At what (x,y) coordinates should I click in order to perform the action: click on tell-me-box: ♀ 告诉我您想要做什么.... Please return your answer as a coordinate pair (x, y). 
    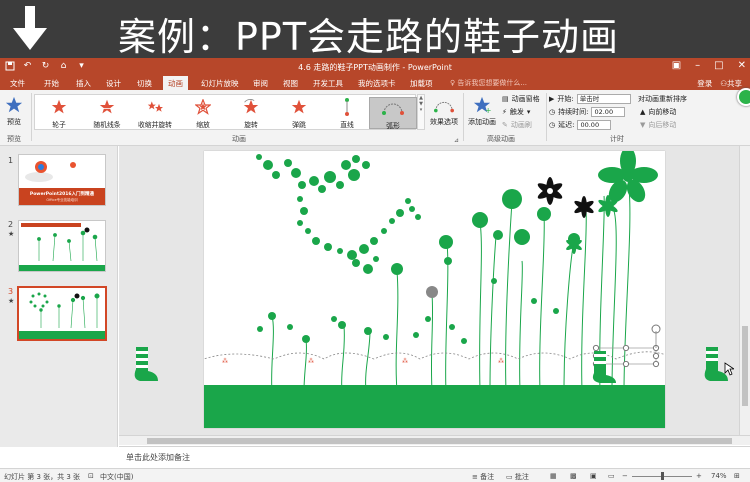
    Looking at the image, I should click on (488, 83).